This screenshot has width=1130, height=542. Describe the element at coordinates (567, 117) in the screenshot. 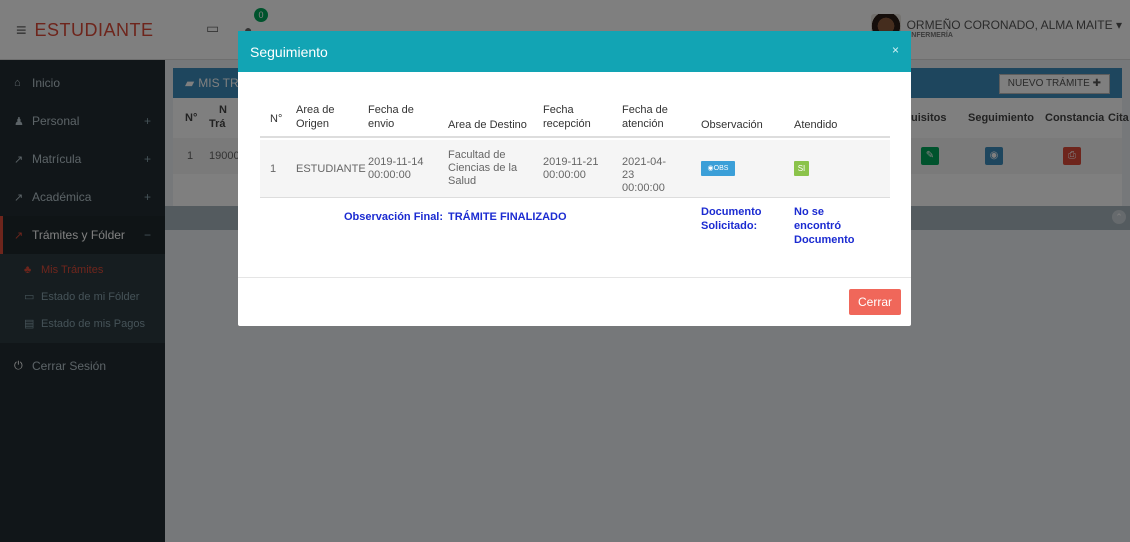

I see `column-header: Fecha recepción` at that location.